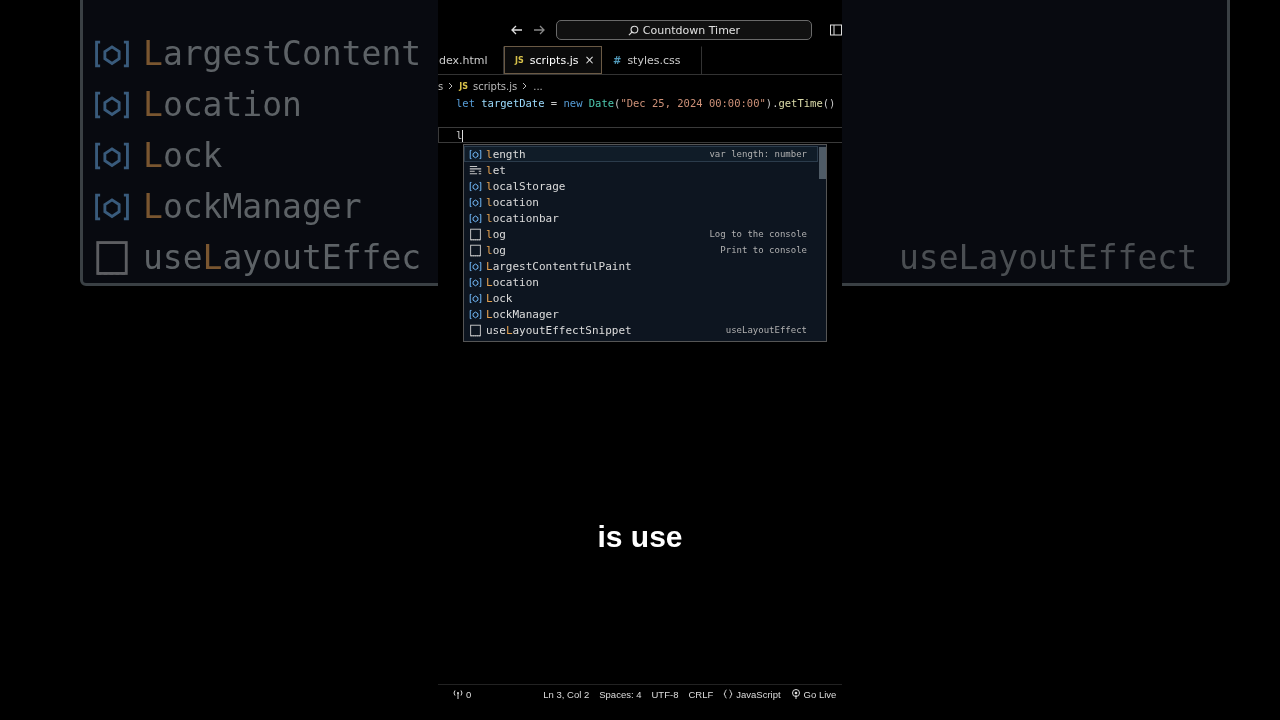 This screenshot has height=720, width=1280. I want to click on js-file-icon: JS, so click(463, 86).